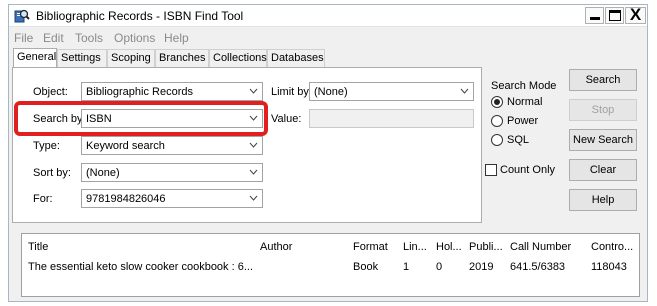  Describe the element at coordinates (328, 16) in the screenshot. I see `title-bar: Bibliographic Records - ISBN Find Tool X` at that location.